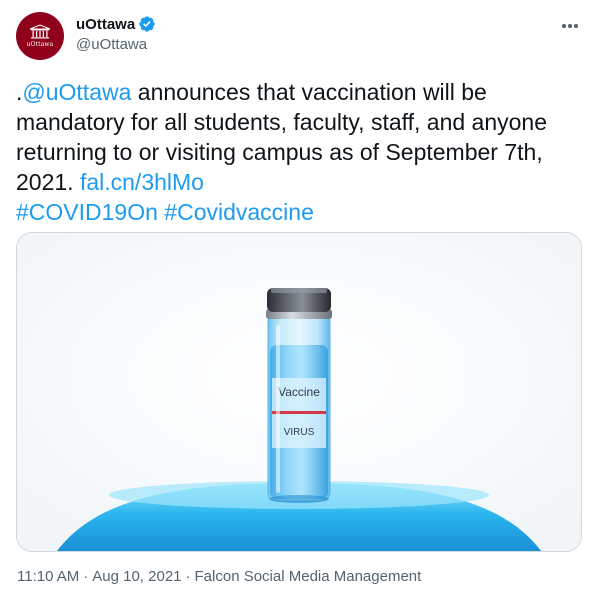 The height and width of the screenshot is (600, 598). What do you see at coordinates (570, 26) in the screenshot?
I see `more-options-icon` at bounding box center [570, 26].